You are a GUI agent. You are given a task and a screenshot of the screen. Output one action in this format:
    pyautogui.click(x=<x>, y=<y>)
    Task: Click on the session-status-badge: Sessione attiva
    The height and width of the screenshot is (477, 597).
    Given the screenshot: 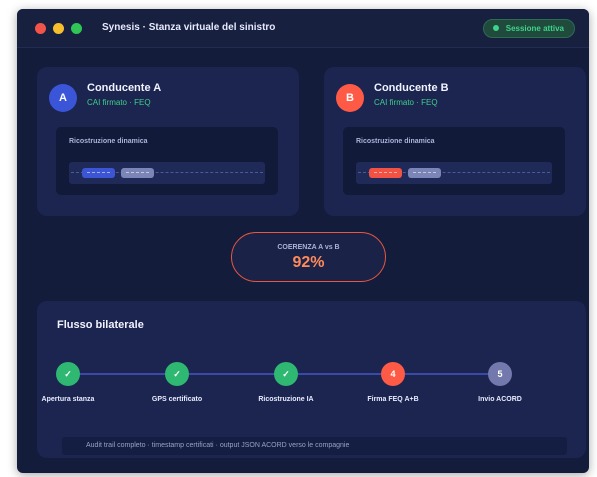 What is the action you would take?
    pyautogui.click(x=528, y=28)
    